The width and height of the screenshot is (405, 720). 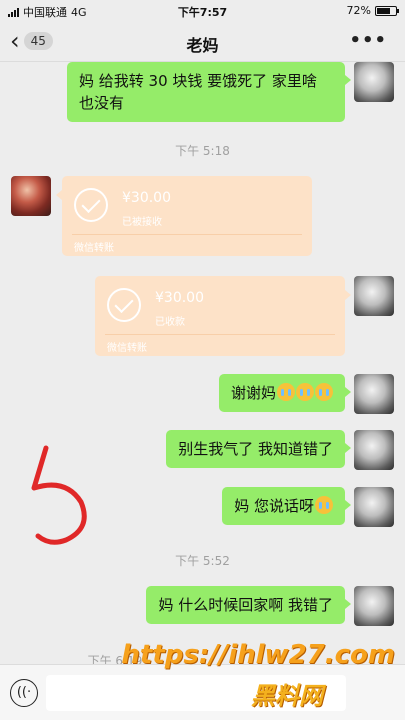 I want to click on status-bar: 中国联通 4G 下午7:57 72%, so click(x=202, y=11).